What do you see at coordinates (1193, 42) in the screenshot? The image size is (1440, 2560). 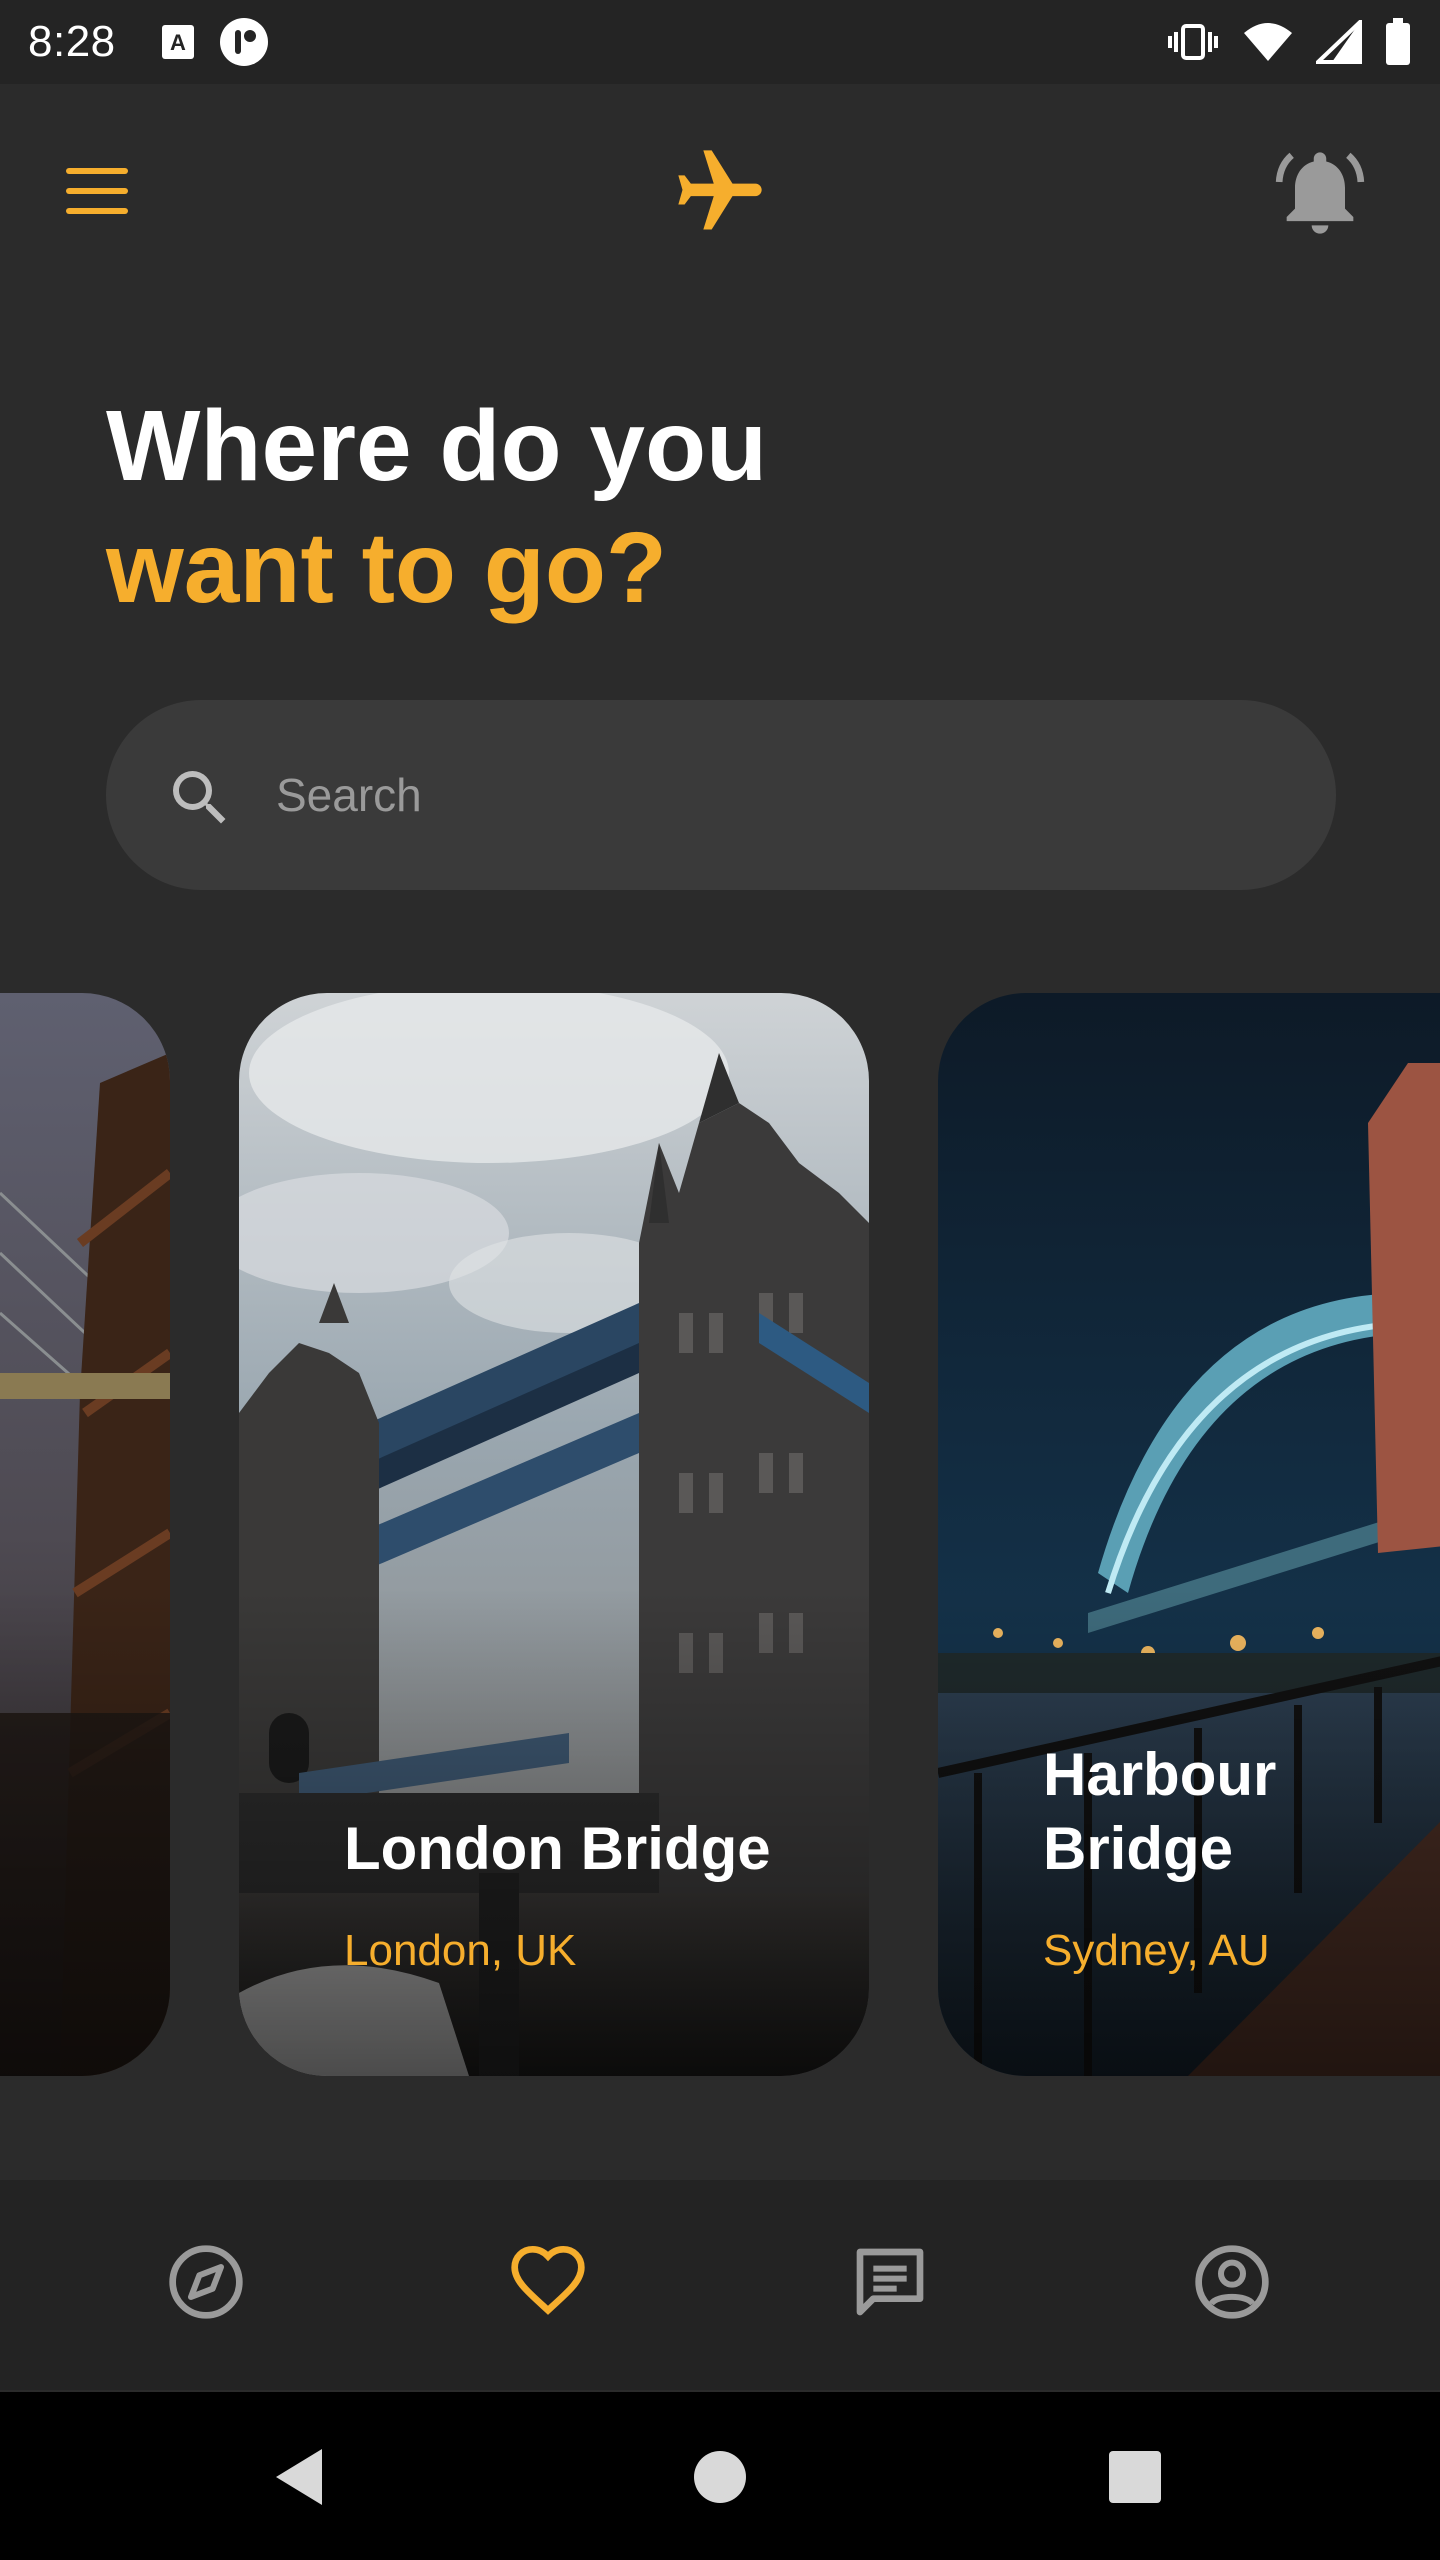 I see `vibrate-icon` at bounding box center [1193, 42].